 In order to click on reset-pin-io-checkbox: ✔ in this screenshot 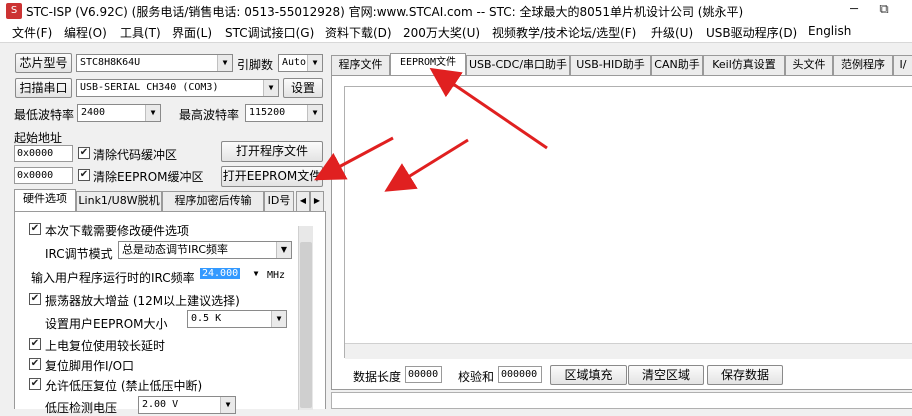, I will do `click(35, 364)`.